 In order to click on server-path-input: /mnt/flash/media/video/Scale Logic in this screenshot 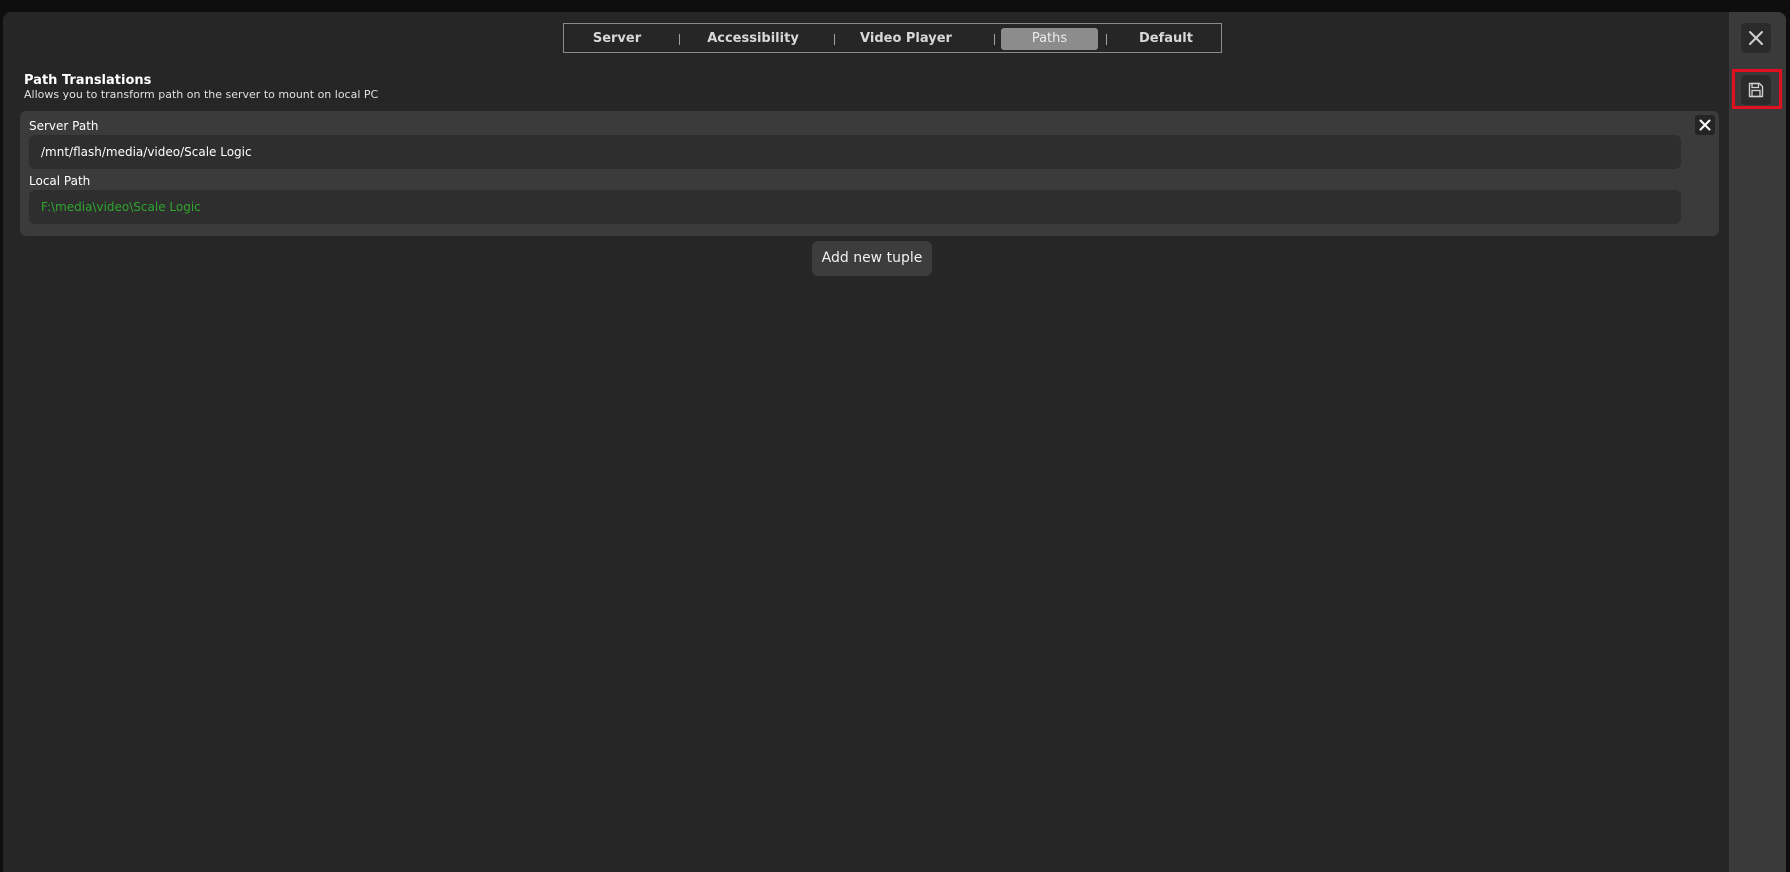, I will do `click(855, 152)`.